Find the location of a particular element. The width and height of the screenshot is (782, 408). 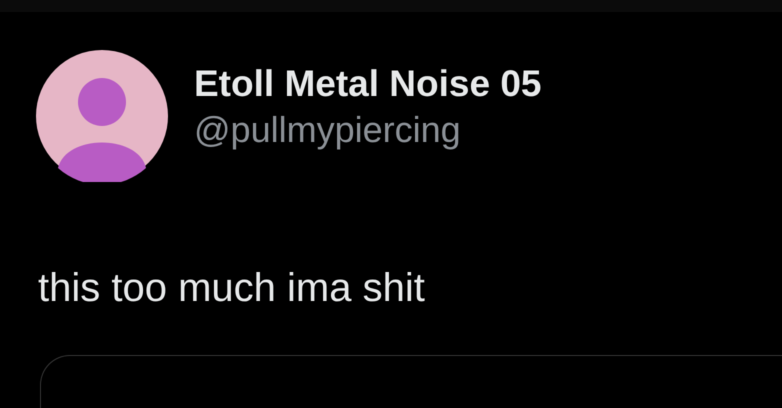

display-name: Etoll Metal Noise 05 is located at coordinates (368, 84).